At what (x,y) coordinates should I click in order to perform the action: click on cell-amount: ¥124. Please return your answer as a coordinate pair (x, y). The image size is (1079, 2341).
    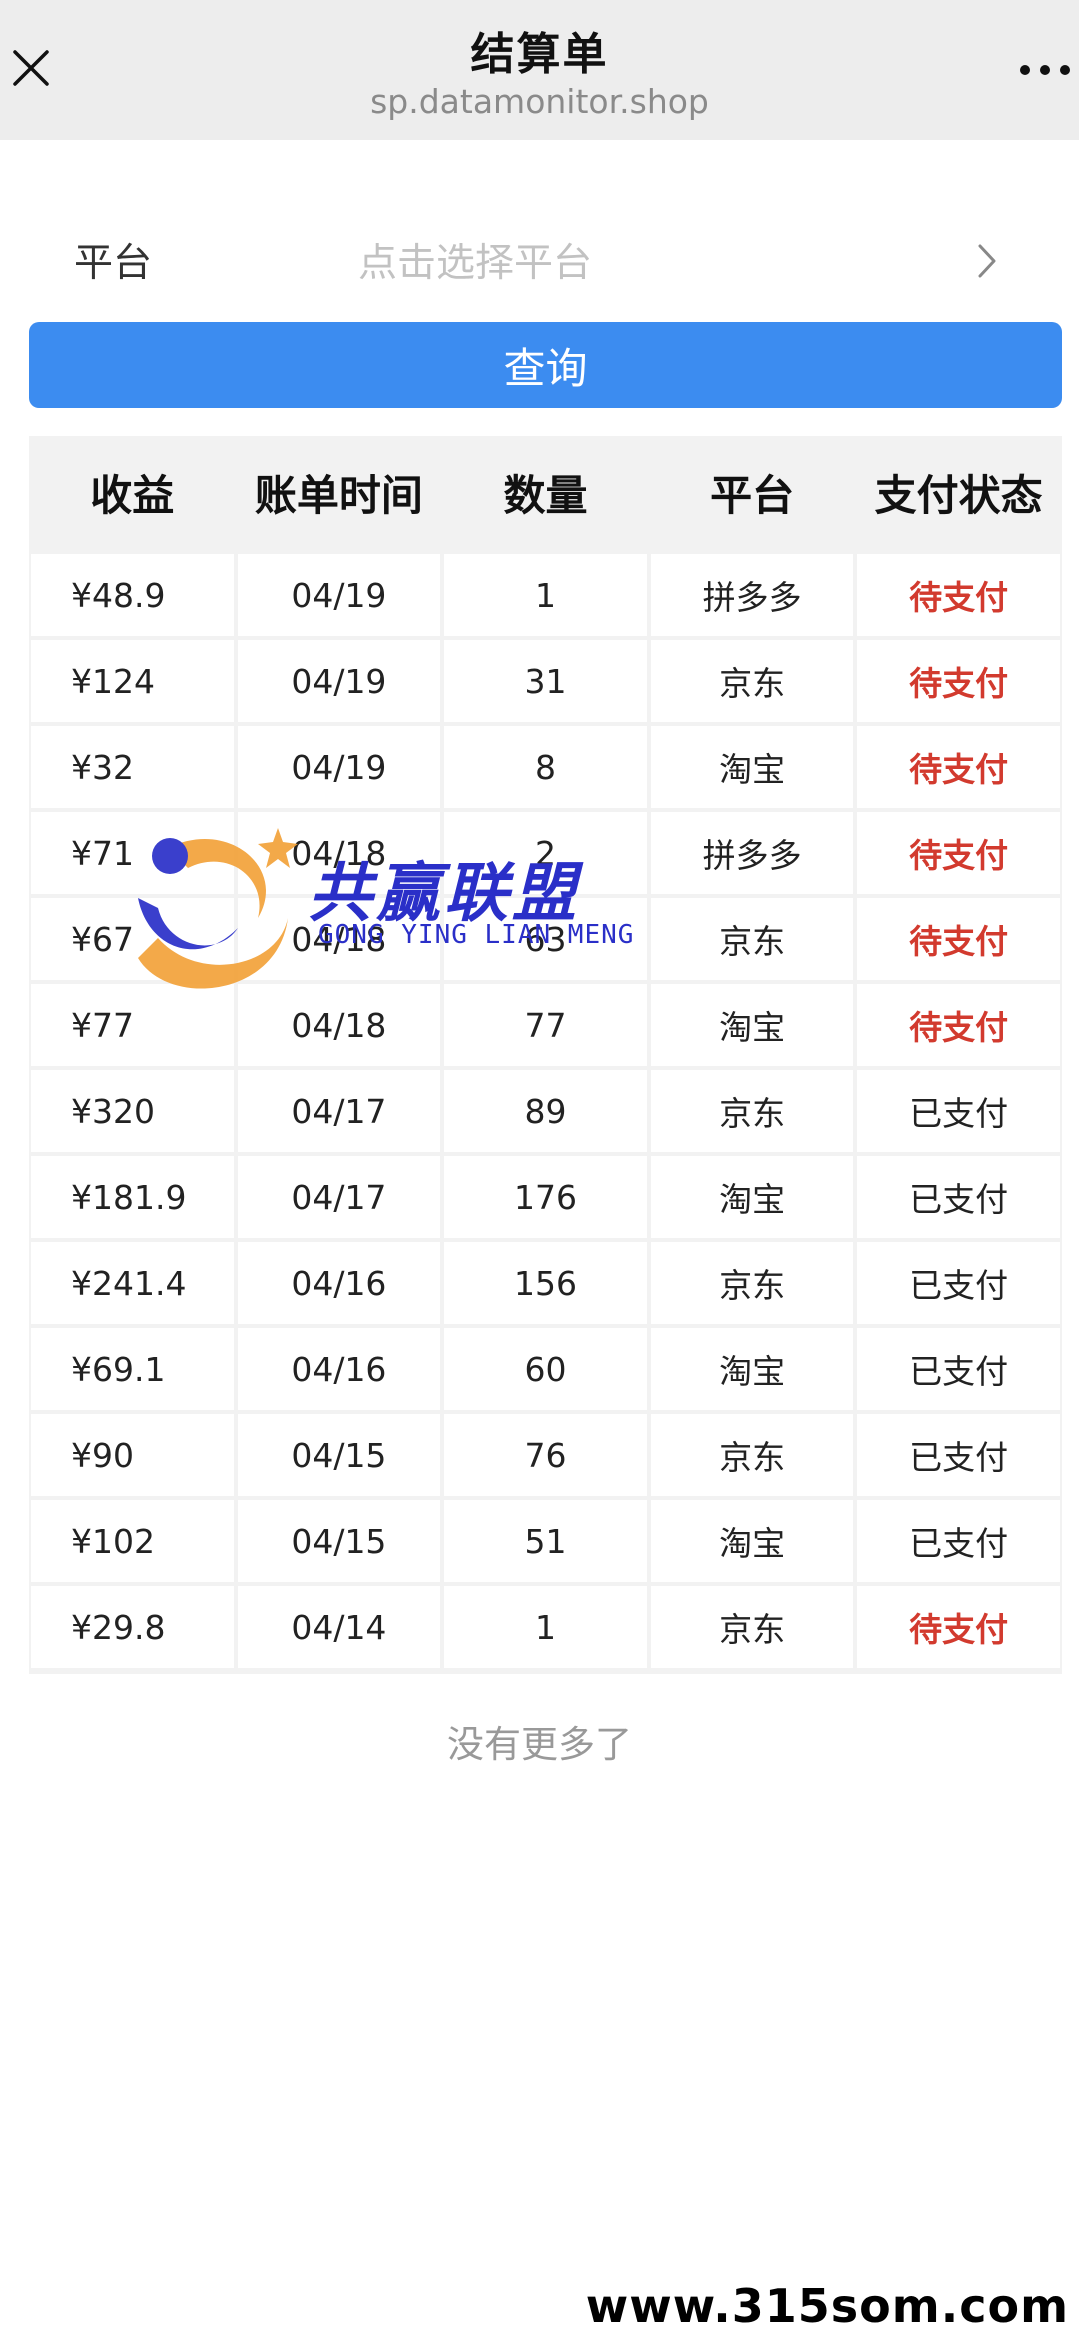
    Looking at the image, I should click on (132, 681).